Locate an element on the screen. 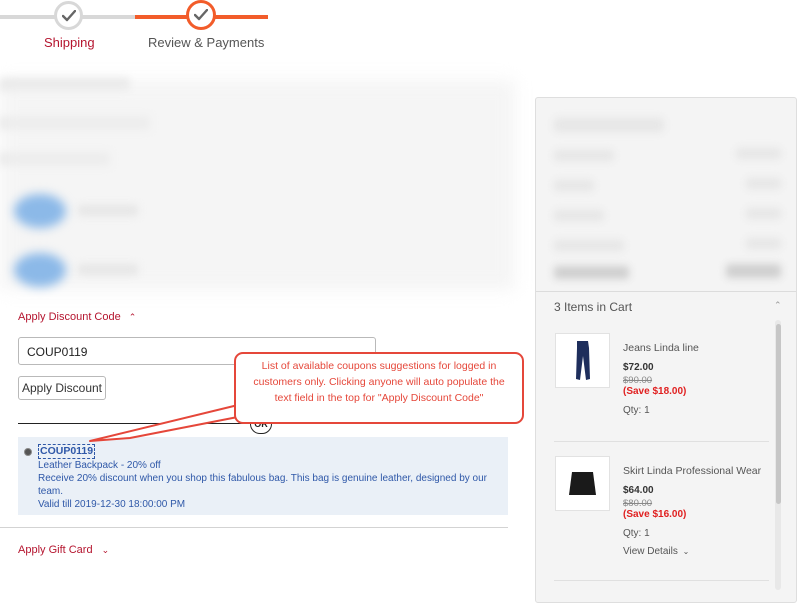 This screenshot has height=608, width=800. apply-gift-card-toggle: Apply Gift Card ⌄ is located at coordinates (63, 550).